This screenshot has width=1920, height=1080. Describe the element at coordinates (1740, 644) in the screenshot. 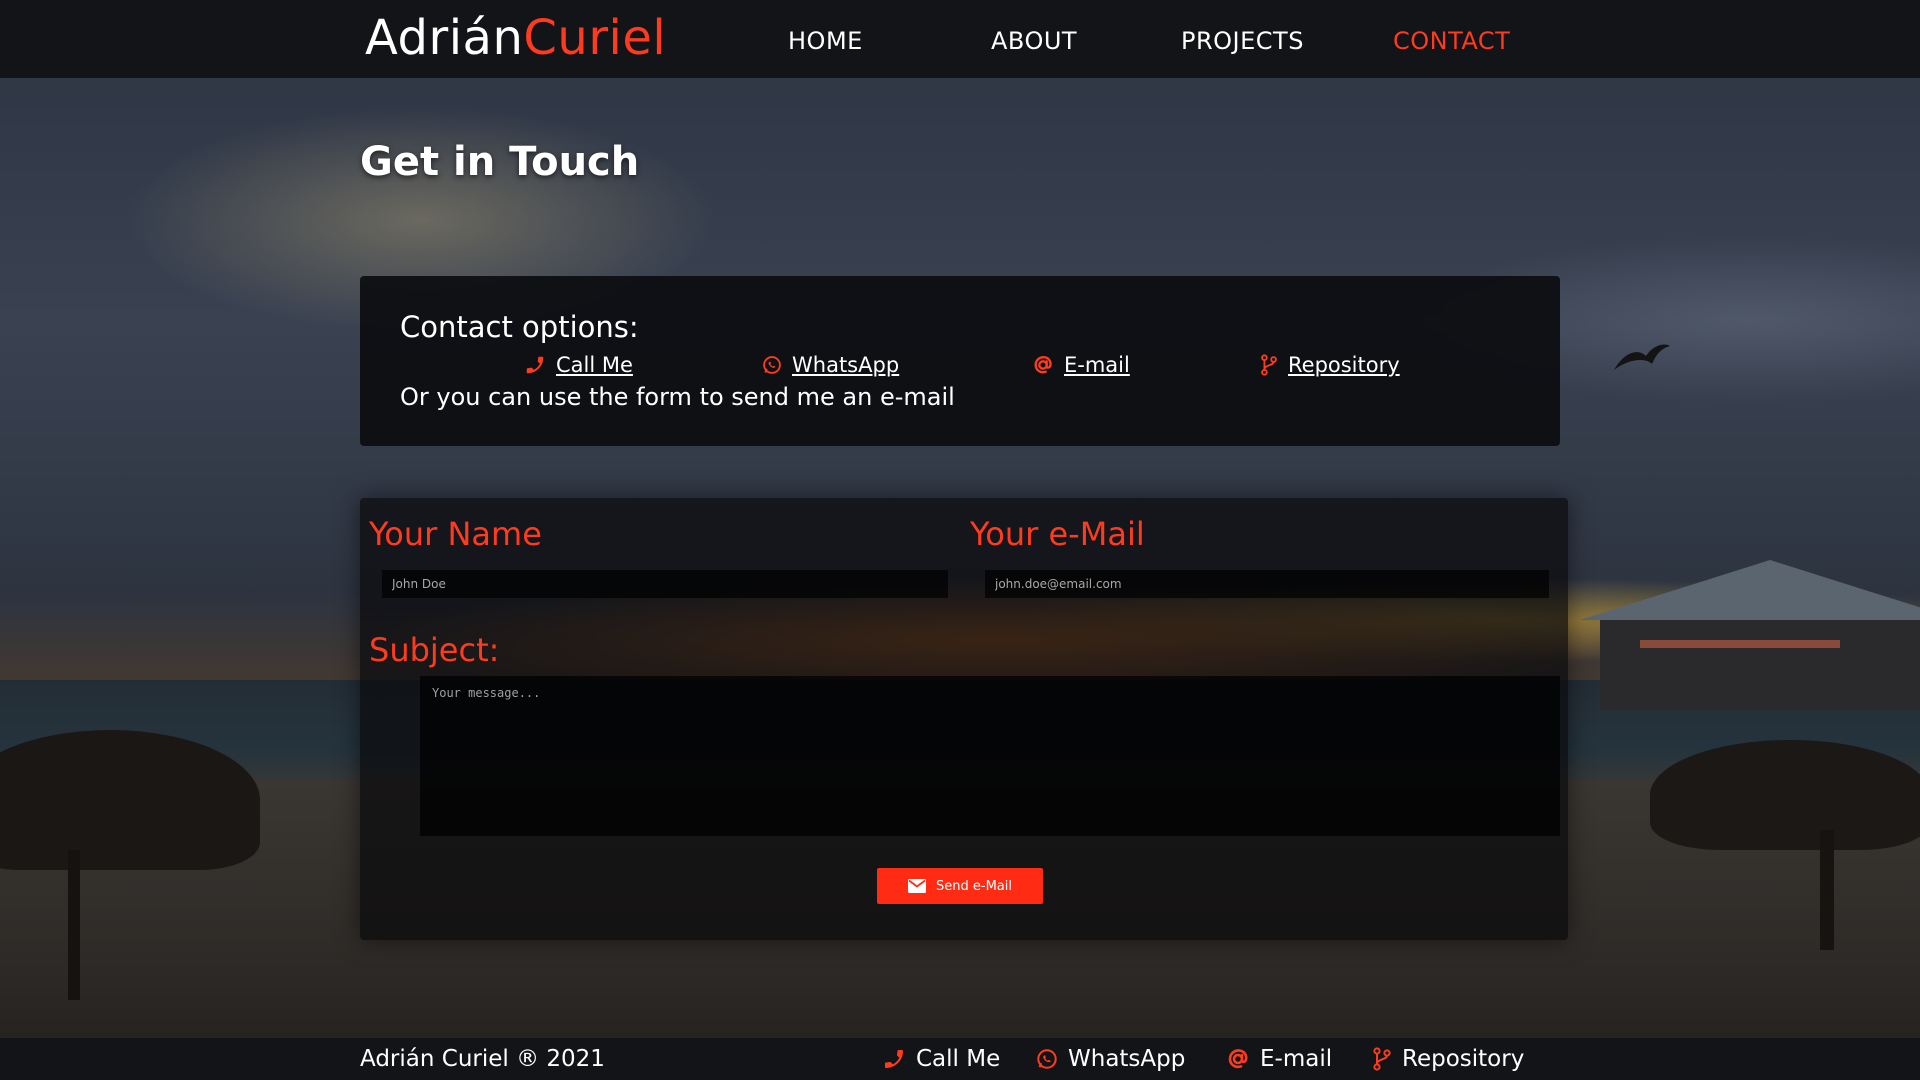

I see `hut-stripe` at that location.